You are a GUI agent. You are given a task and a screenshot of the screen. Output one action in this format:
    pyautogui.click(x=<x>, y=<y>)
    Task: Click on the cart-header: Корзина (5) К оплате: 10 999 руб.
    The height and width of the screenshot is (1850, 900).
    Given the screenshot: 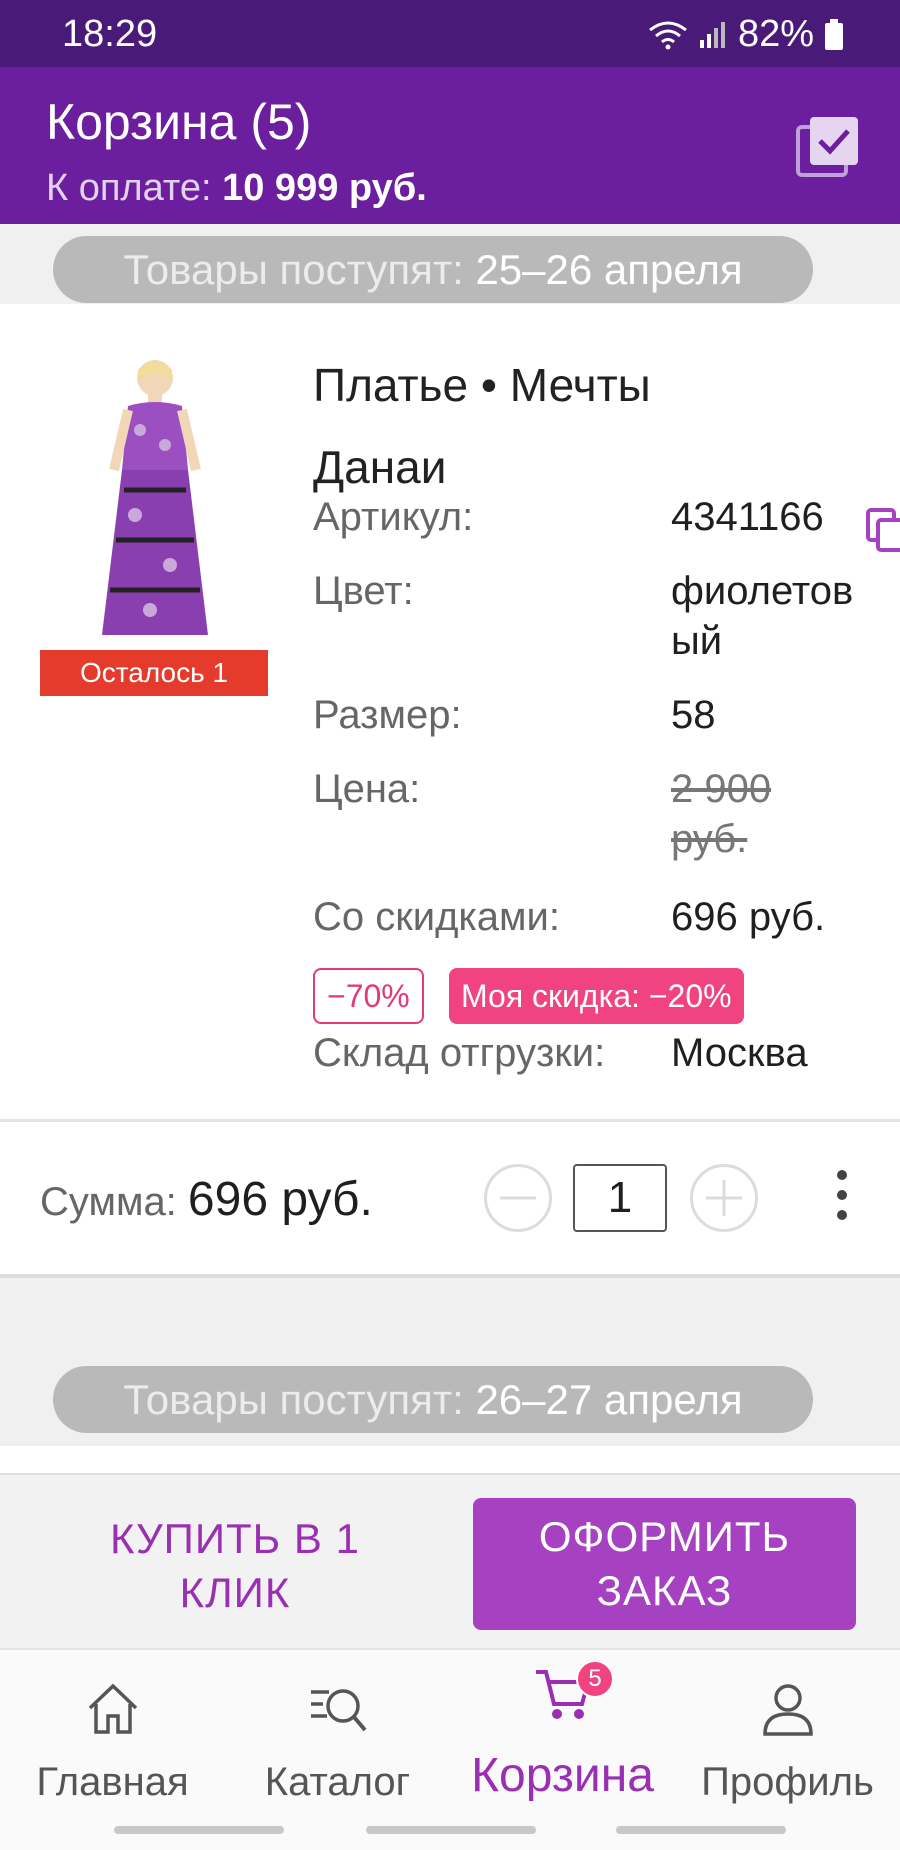 What is the action you would take?
    pyautogui.click(x=450, y=145)
    